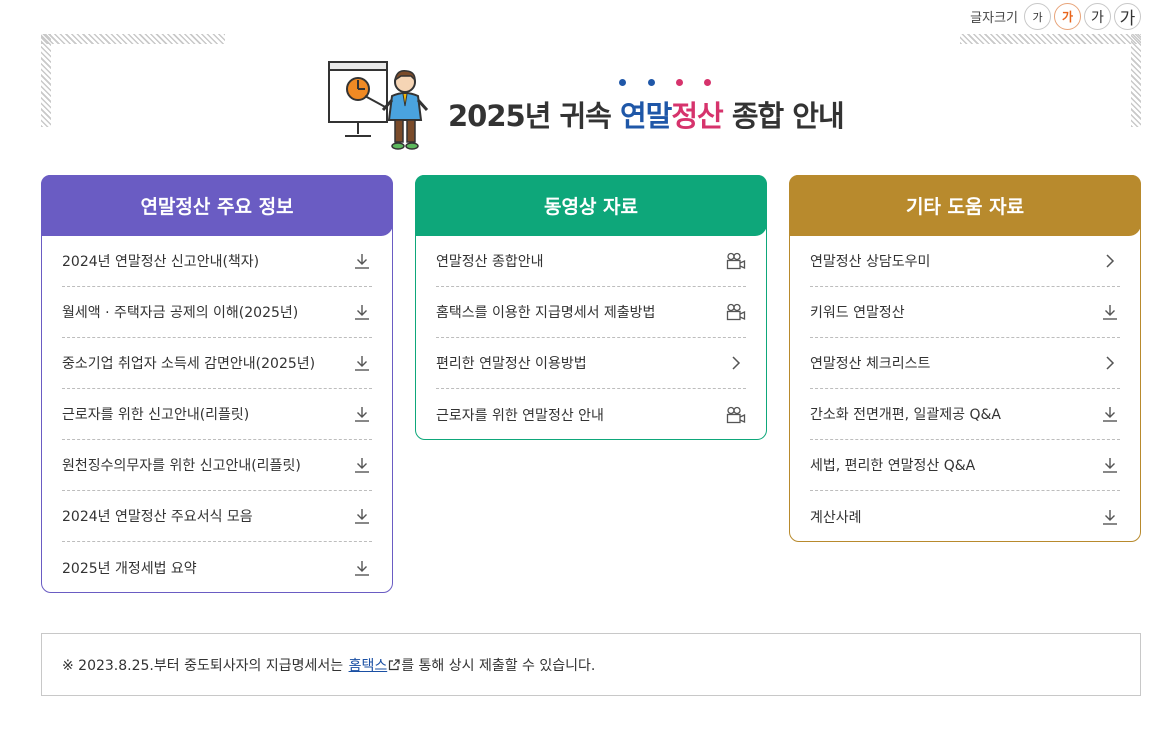  I want to click on list-item: 근로자를 위한 신고안내(리플릿), so click(217, 414).